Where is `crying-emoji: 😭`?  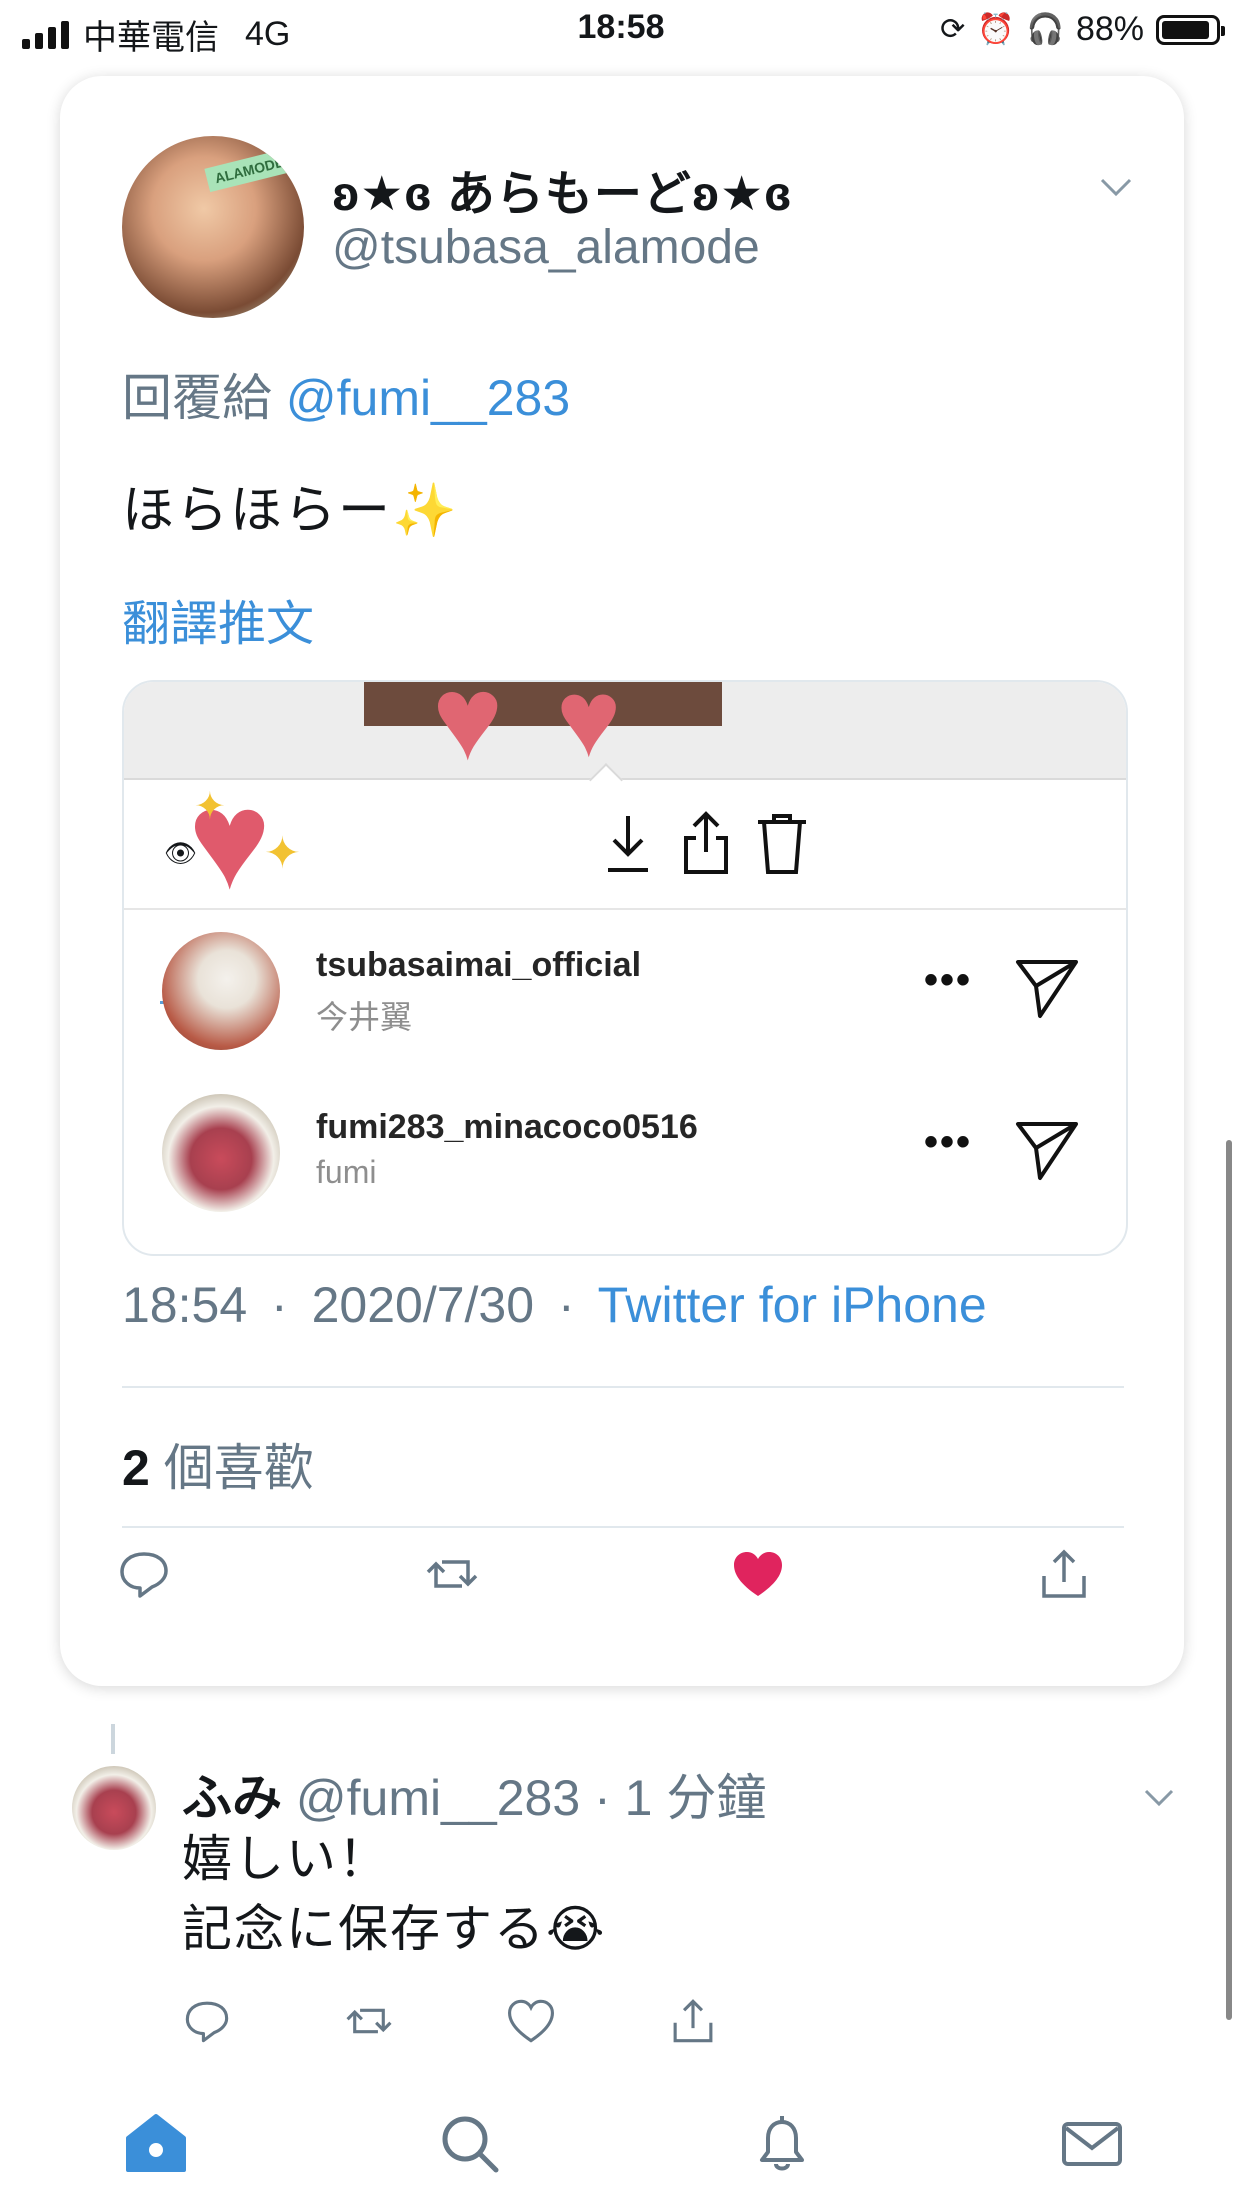 crying-emoji: 😭 is located at coordinates (576, 1929).